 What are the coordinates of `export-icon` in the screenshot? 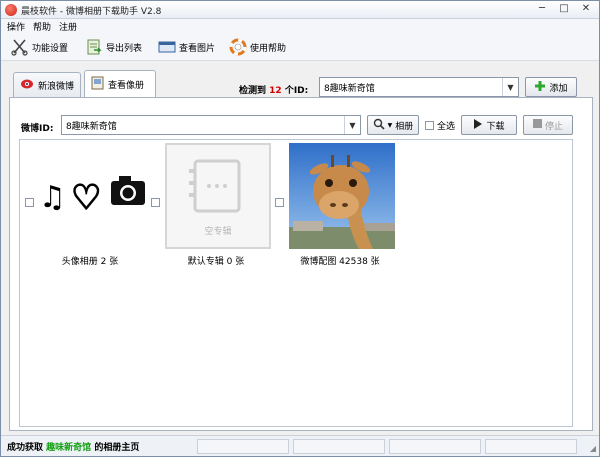 It's located at (94, 47).